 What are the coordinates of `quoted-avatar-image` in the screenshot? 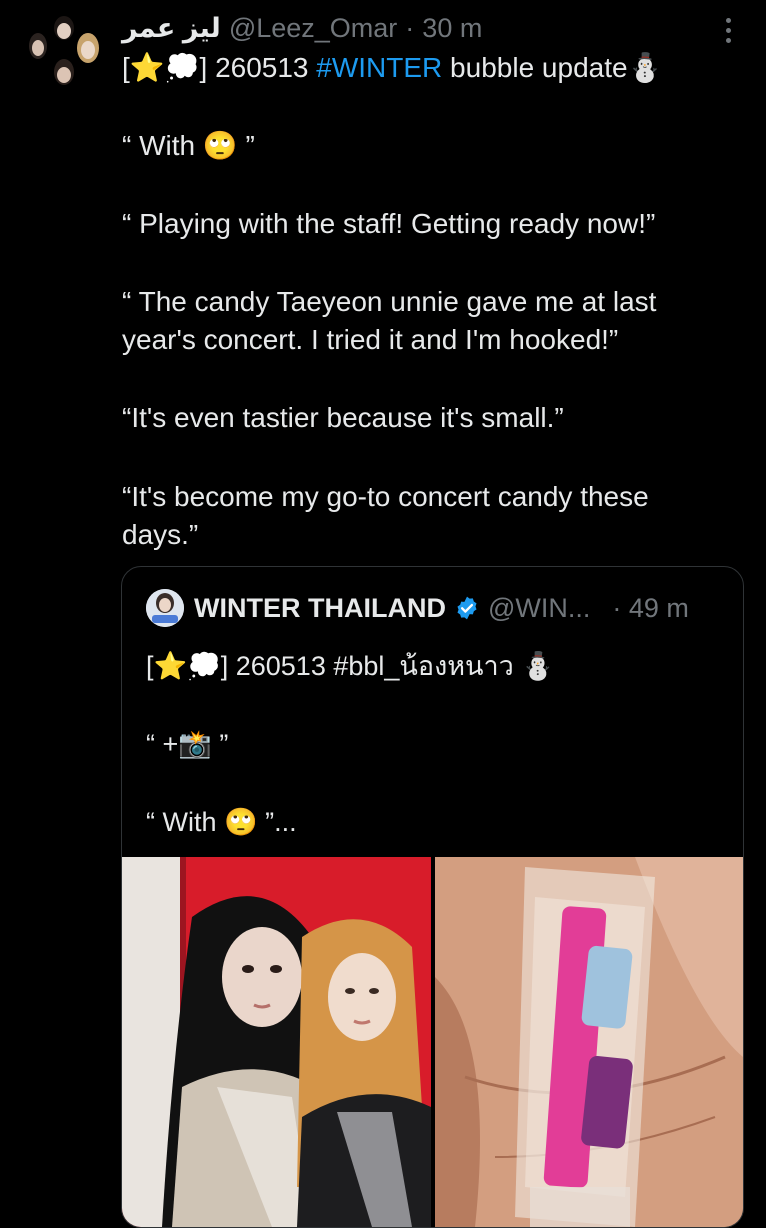 It's located at (165, 608).